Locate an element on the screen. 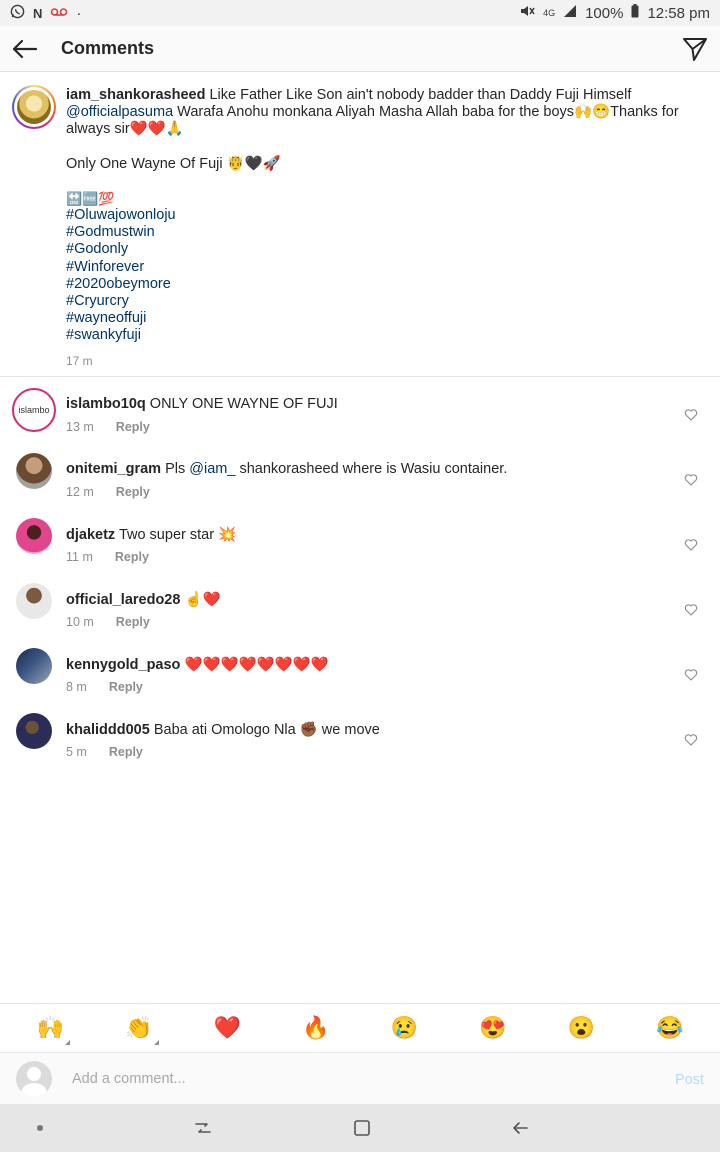 The height and width of the screenshot is (1152, 720). comment-username: khaliddd005 is located at coordinates (108, 730).